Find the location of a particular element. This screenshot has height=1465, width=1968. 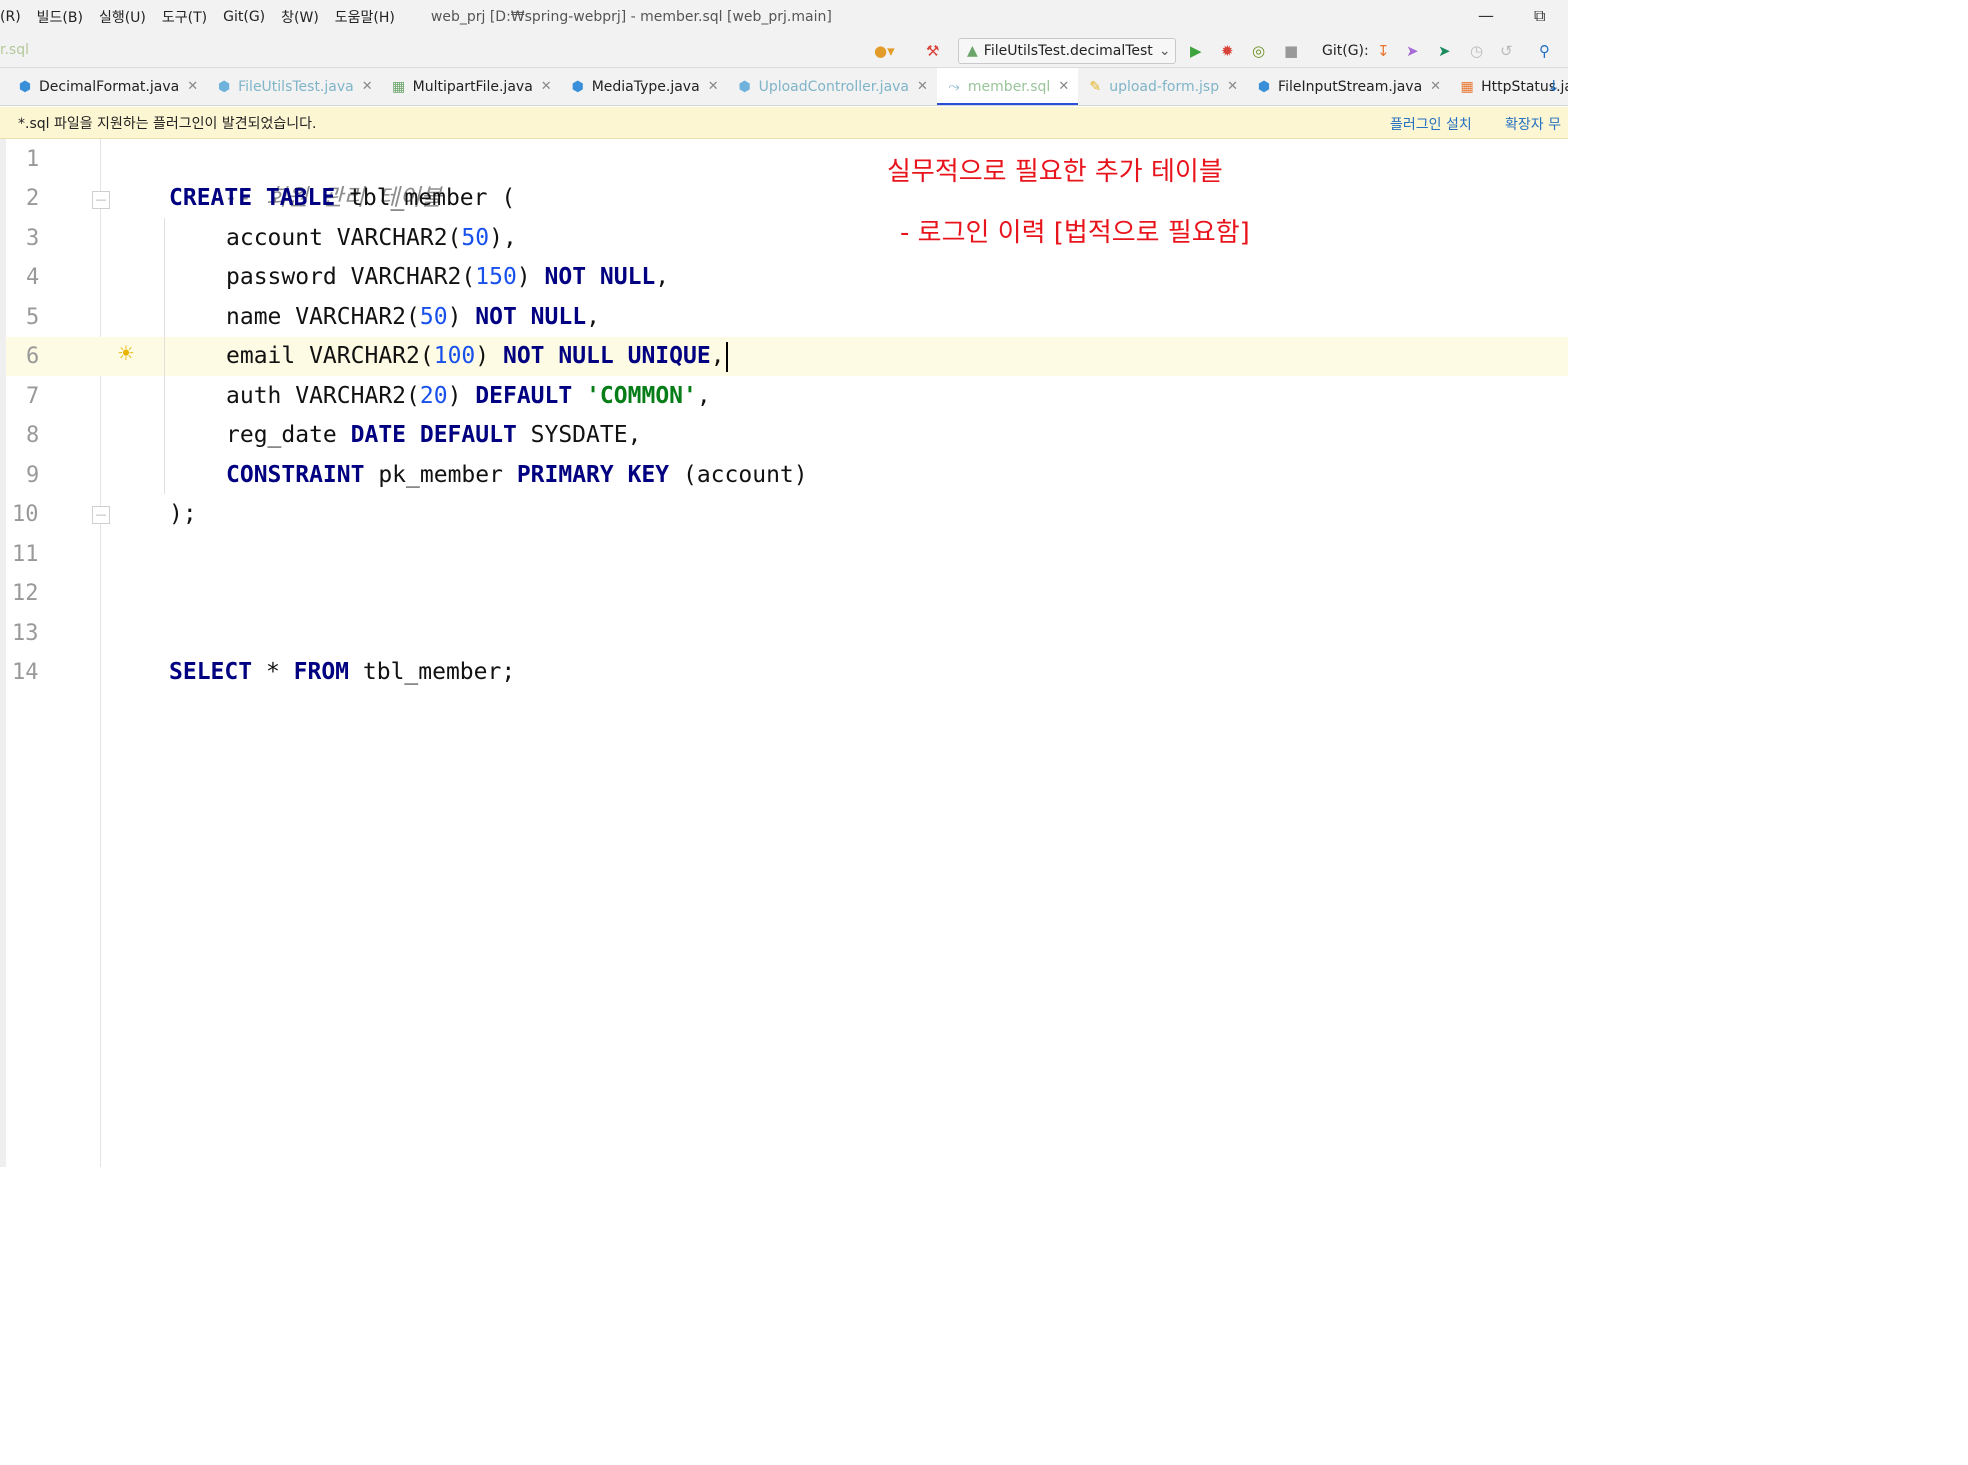

rollback-icon: ↺ is located at coordinates (1506, 51).